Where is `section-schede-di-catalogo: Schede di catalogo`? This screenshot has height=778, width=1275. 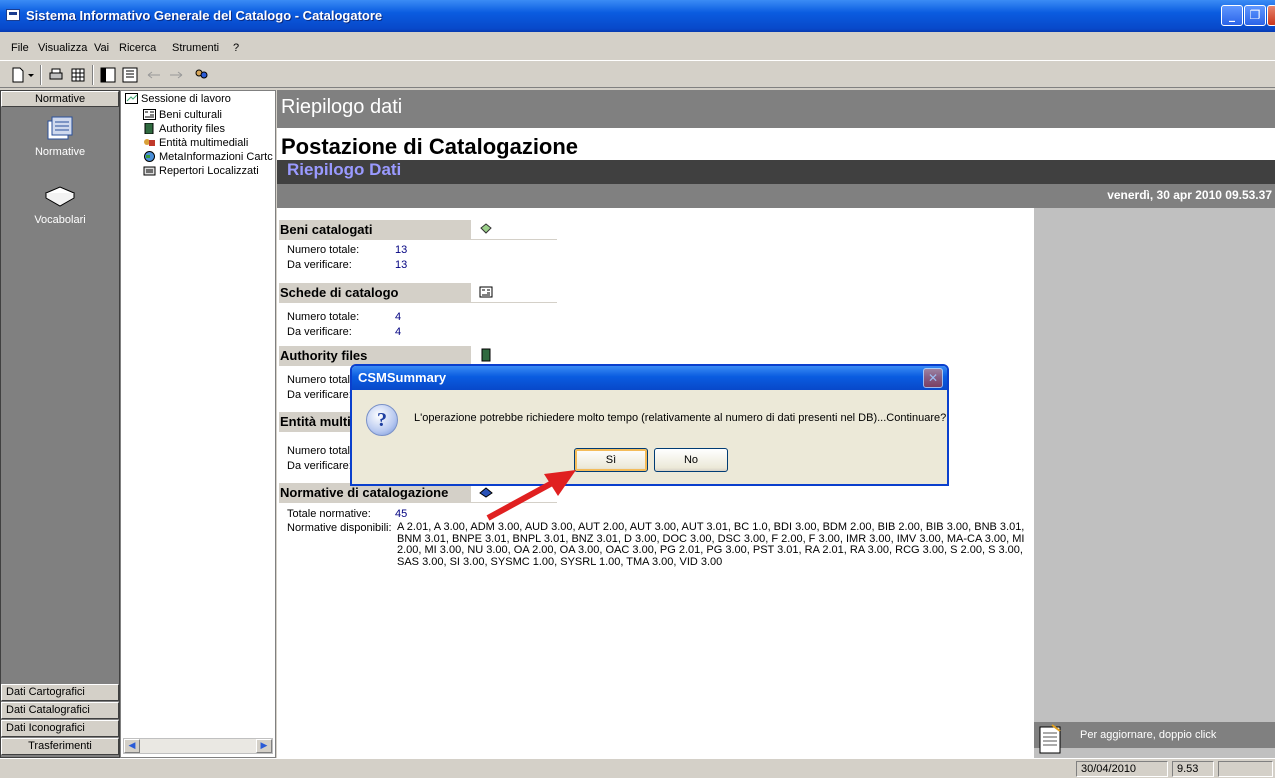
section-schede-di-catalogo: Schede di catalogo is located at coordinates (418, 293).